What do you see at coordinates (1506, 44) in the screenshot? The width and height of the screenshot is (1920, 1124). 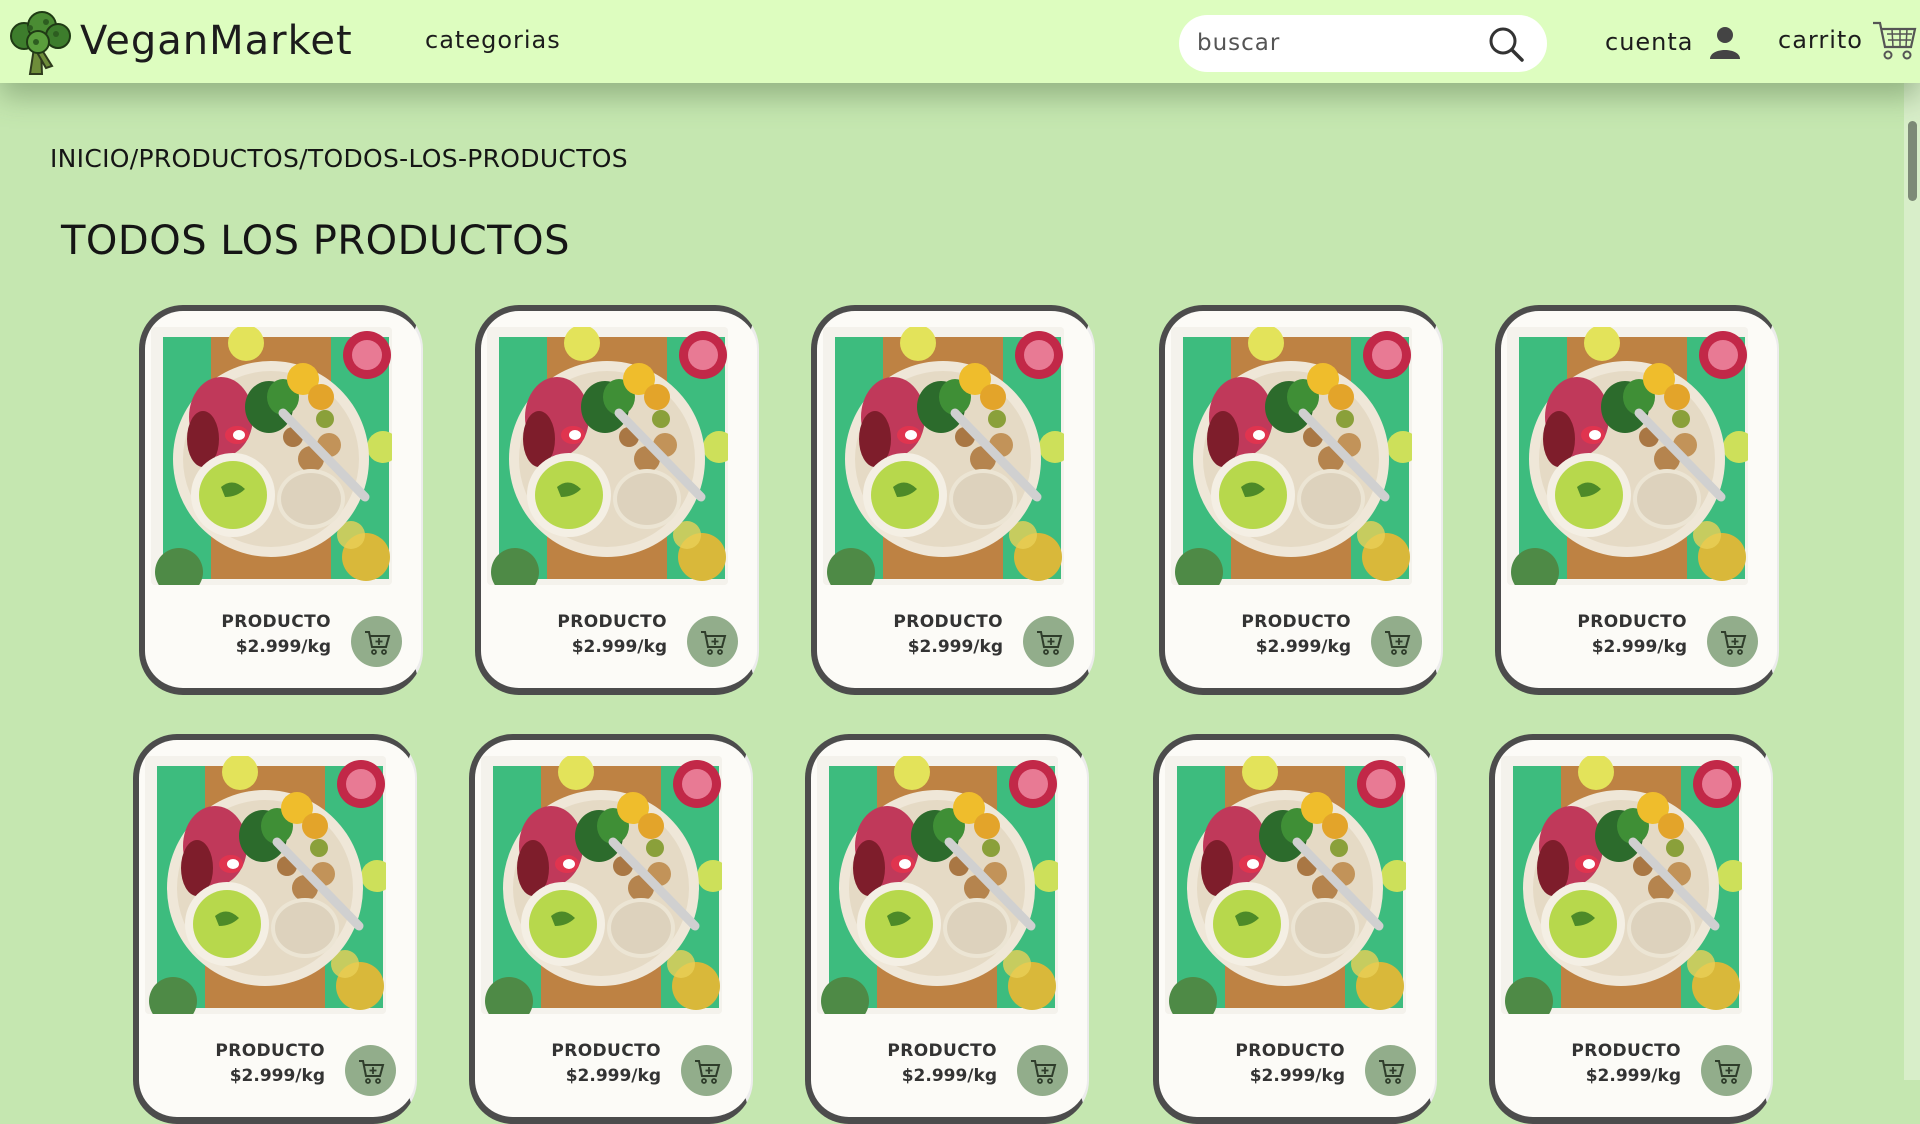 I see `search-icon` at bounding box center [1506, 44].